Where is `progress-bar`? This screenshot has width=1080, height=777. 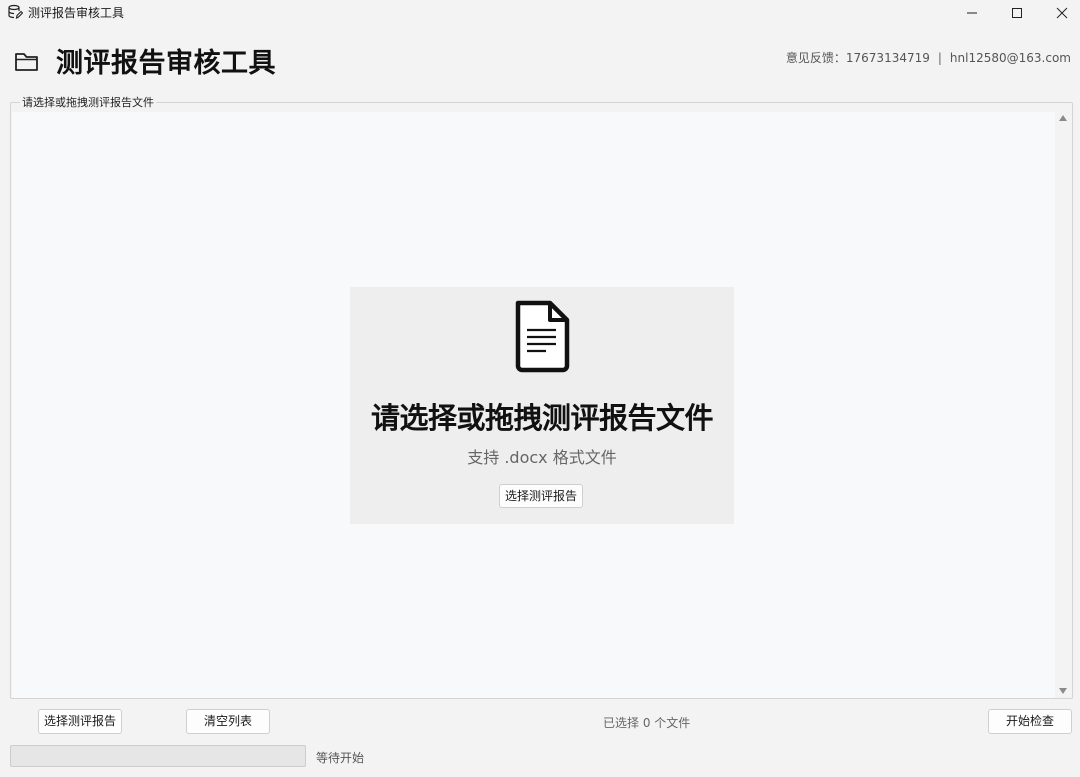 progress-bar is located at coordinates (158, 756).